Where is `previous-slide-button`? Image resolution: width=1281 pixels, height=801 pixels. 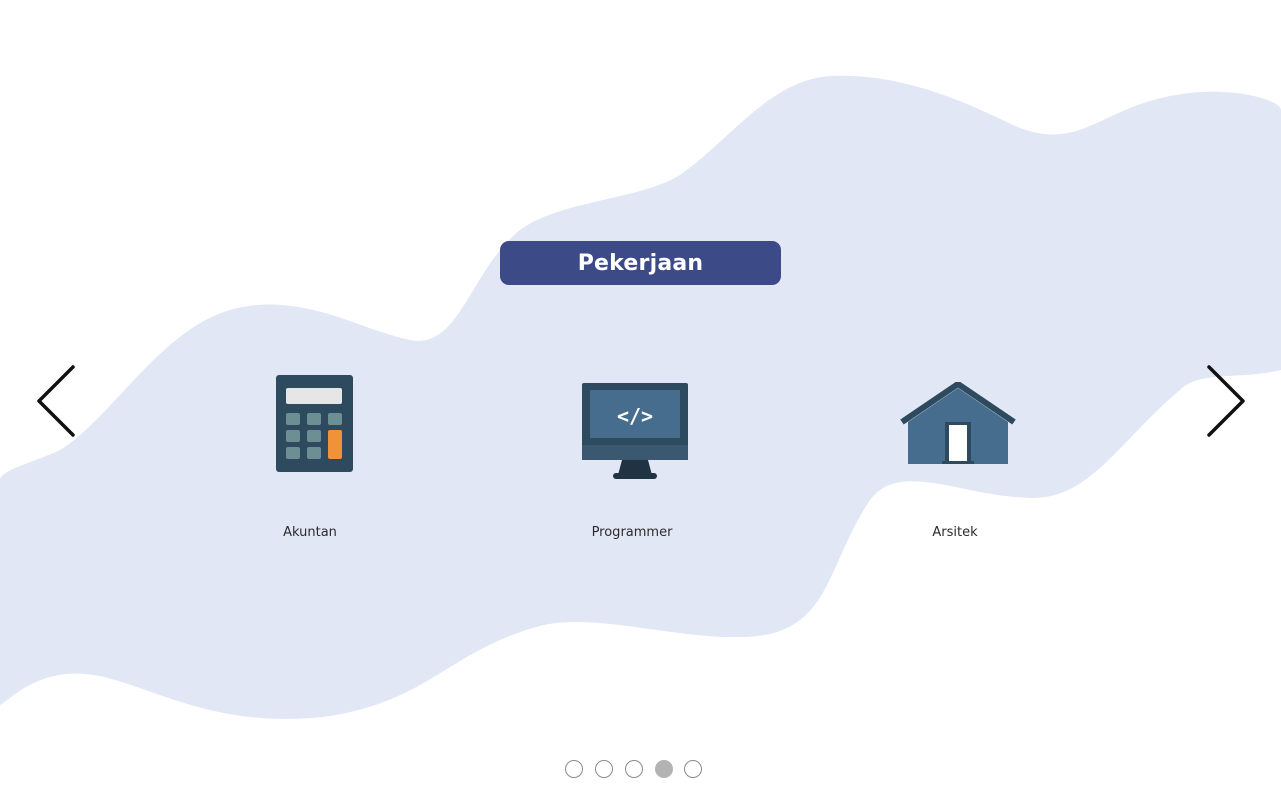 previous-slide-button is located at coordinates (57, 401).